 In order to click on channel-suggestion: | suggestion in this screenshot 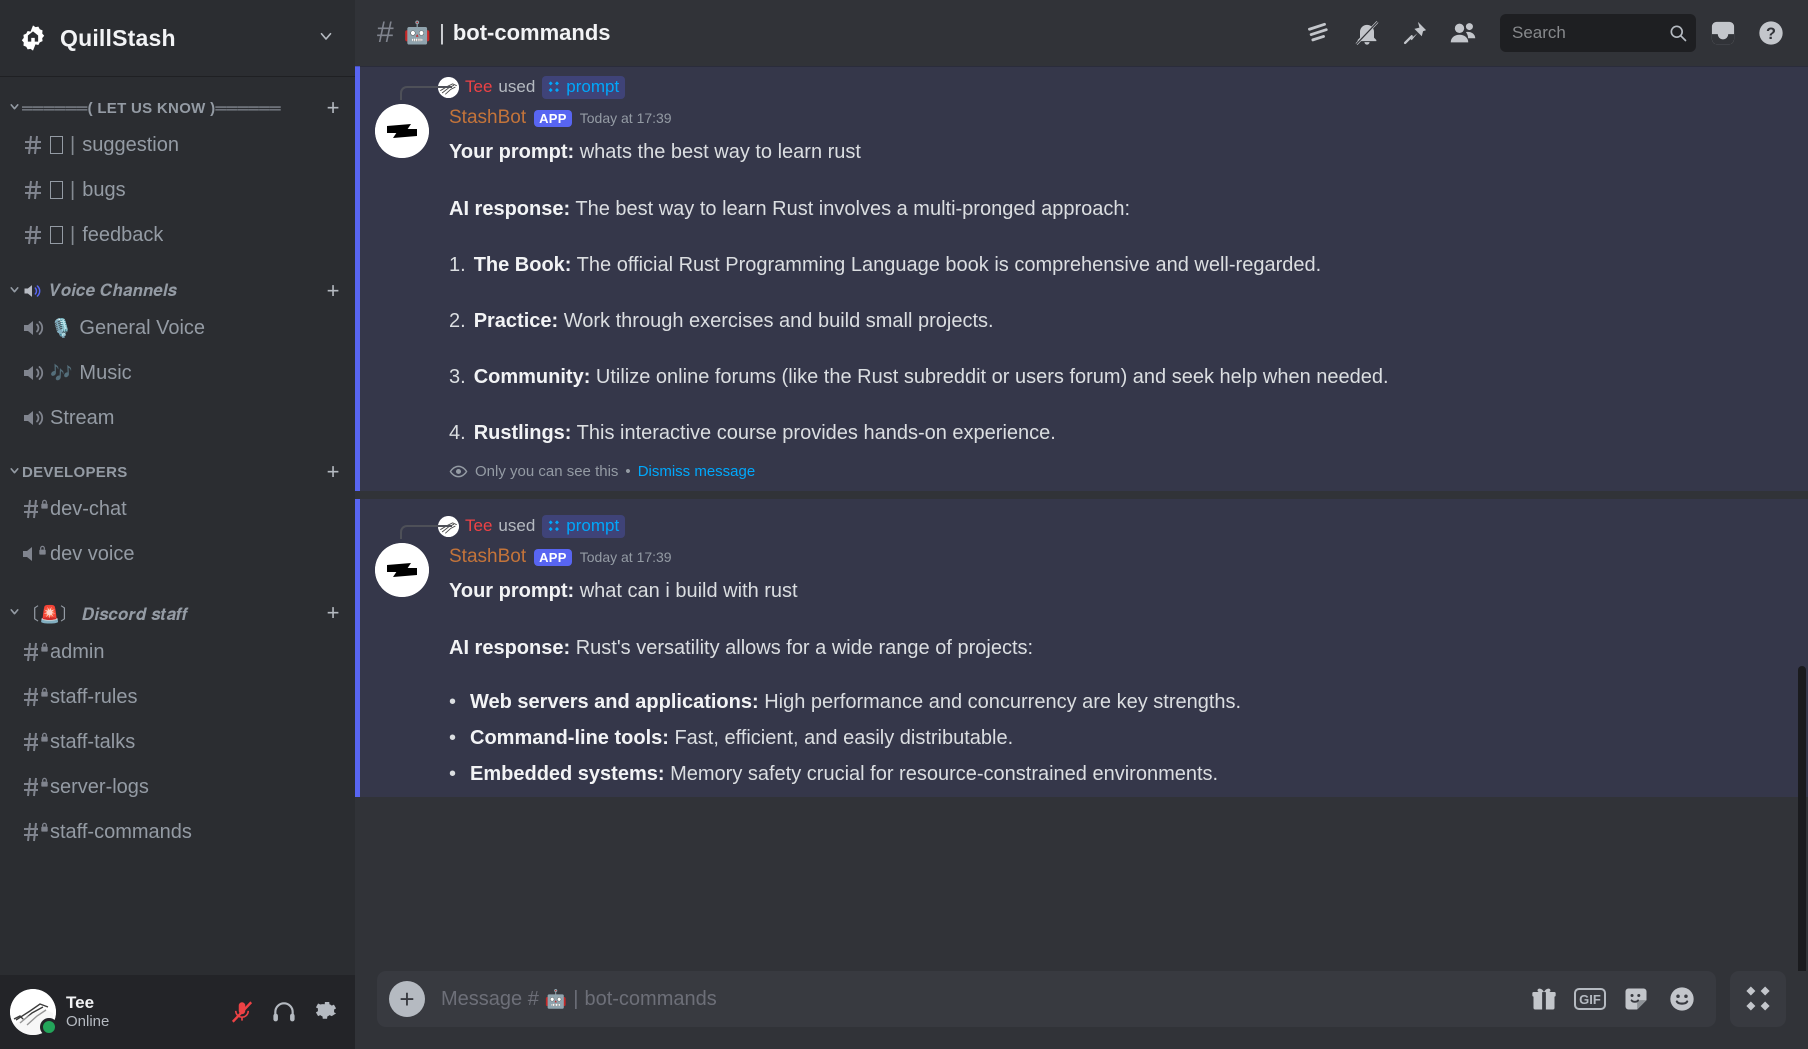, I will do `click(177, 145)`.